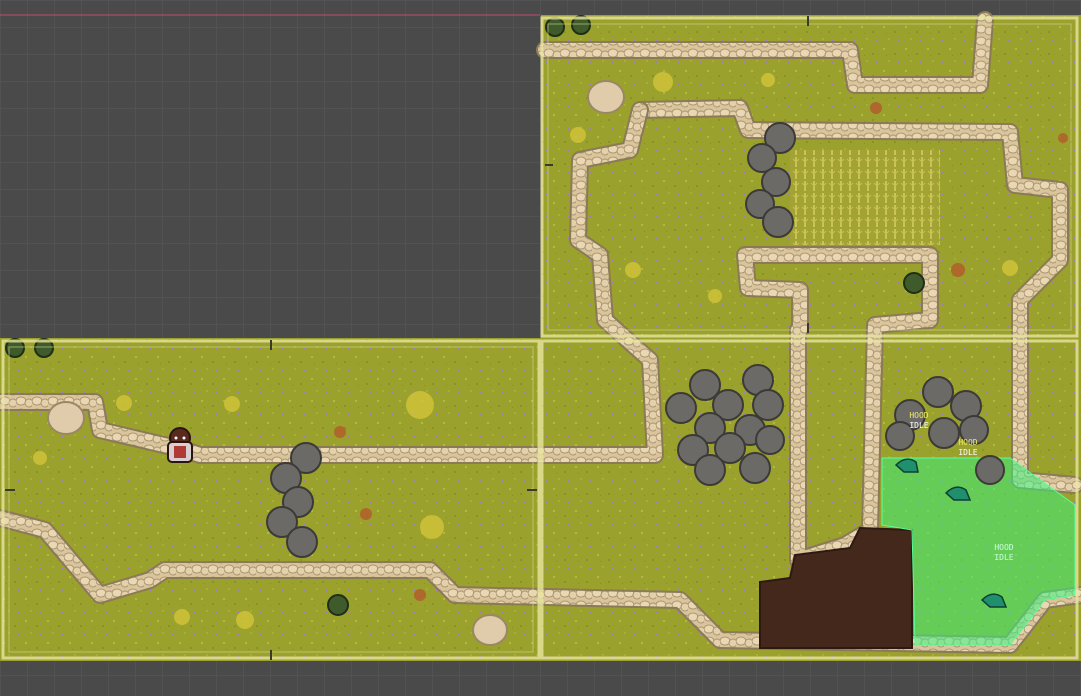  Describe the element at coordinates (918, 415) in the screenshot. I see `enemy-1-name-label: HOOD` at that location.